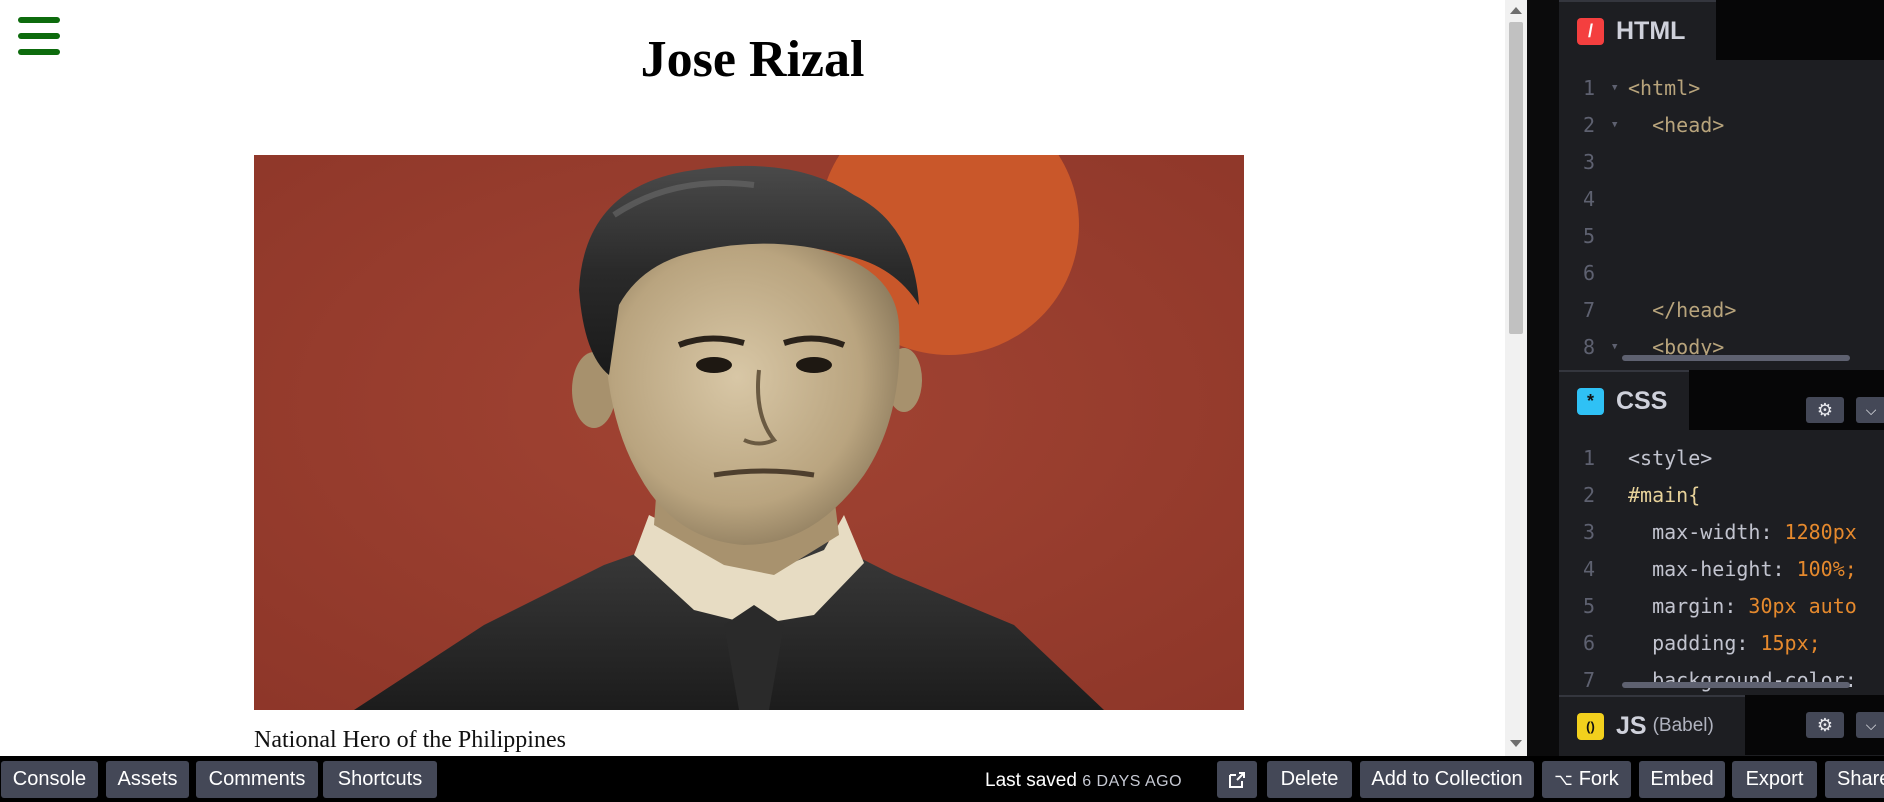 This screenshot has height=802, width=1884. I want to click on preview-scrollbar, so click(1516, 378).